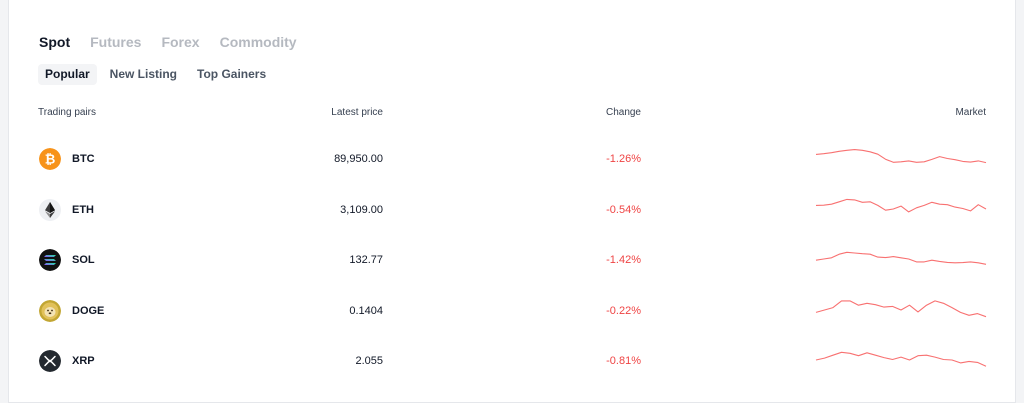 The width and height of the screenshot is (1024, 403). I want to click on header-latest-price: Latest price, so click(357, 112).